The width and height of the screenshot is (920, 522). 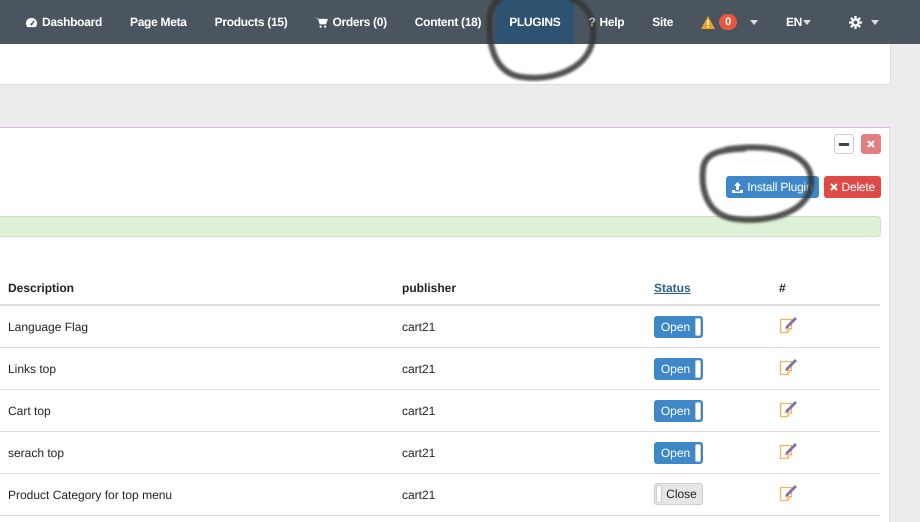 I want to click on nav-link: Products (15), so click(x=251, y=22).